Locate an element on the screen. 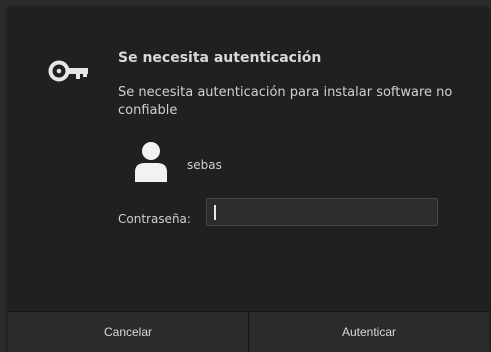  dialog-title: Se necesita autenticación is located at coordinates (220, 58).